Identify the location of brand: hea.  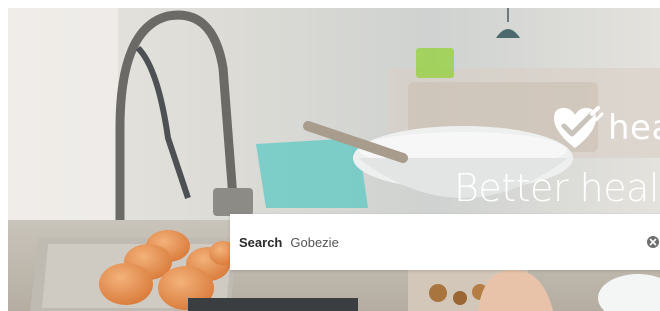
(604, 128).